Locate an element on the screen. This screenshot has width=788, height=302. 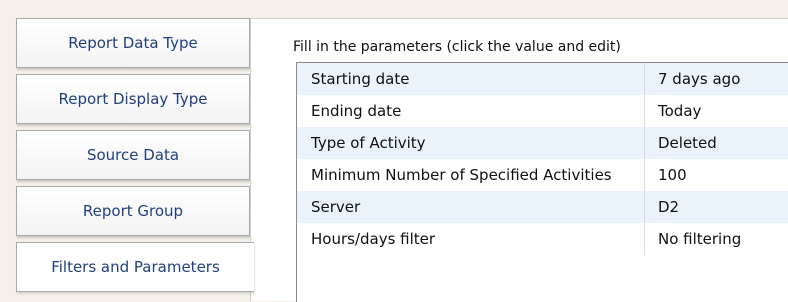
parameter-row-starting-date: Starting date 7 days ago is located at coordinates (542, 79).